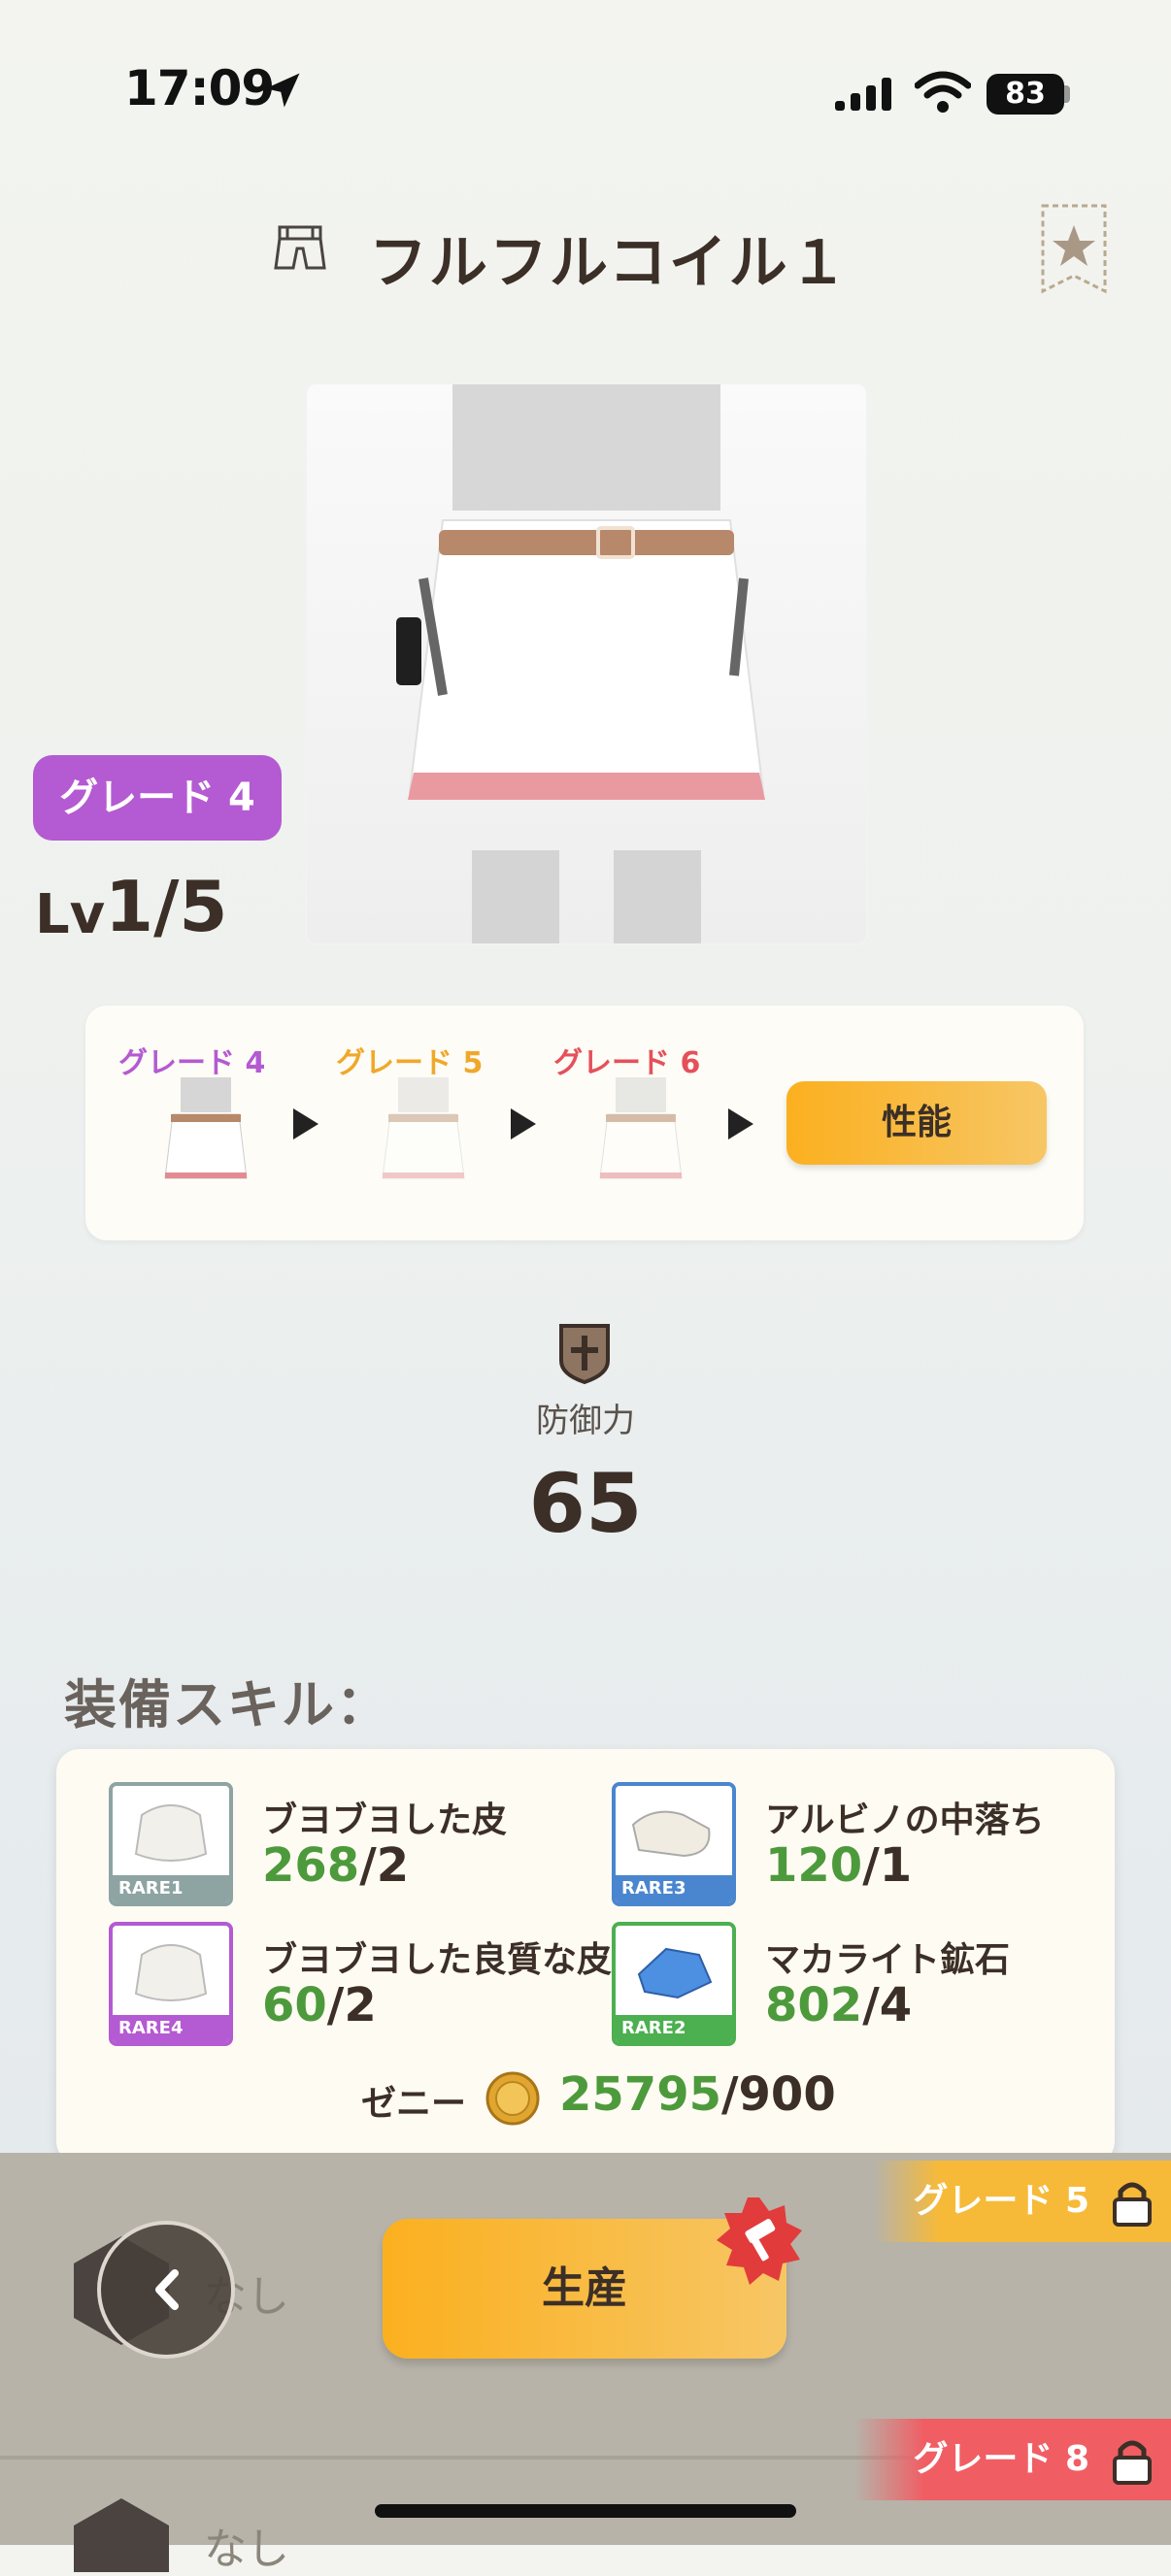  What do you see at coordinates (512, 2098) in the screenshot?
I see `zeny-coin-icon` at bounding box center [512, 2098].